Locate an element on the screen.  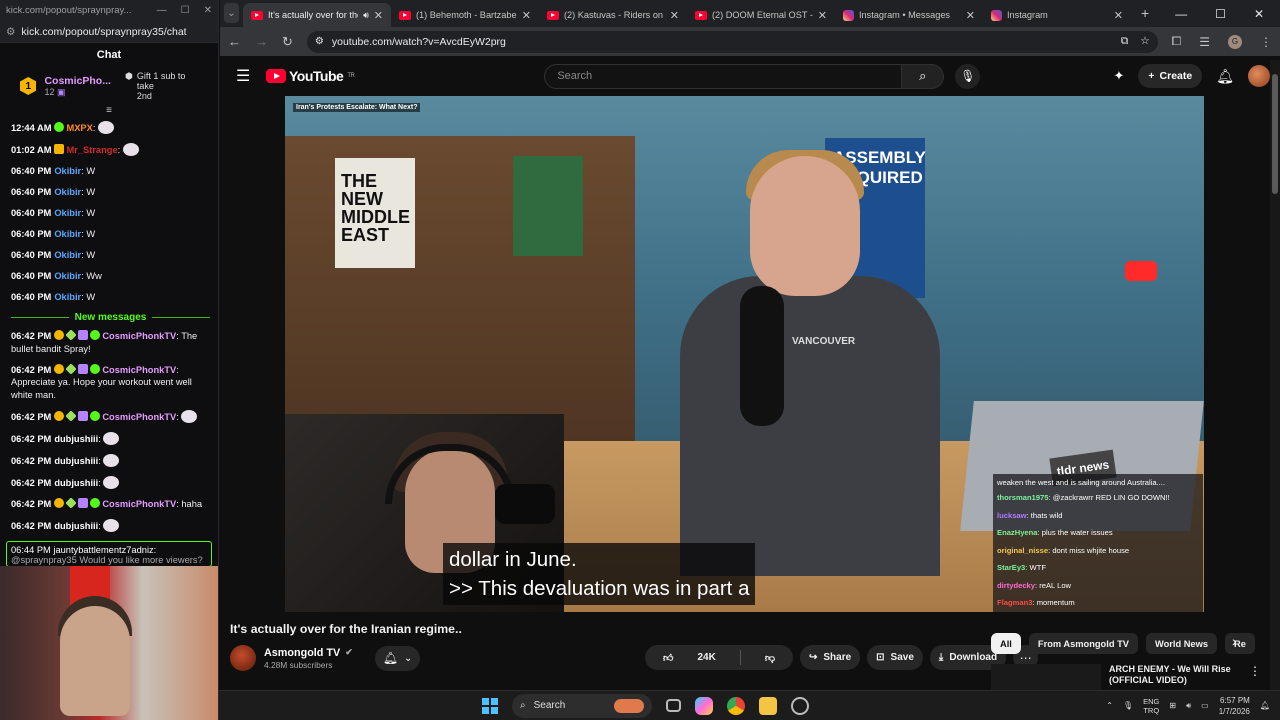
extensions-icon: ⧠ is located at coordinates (1177, 41).